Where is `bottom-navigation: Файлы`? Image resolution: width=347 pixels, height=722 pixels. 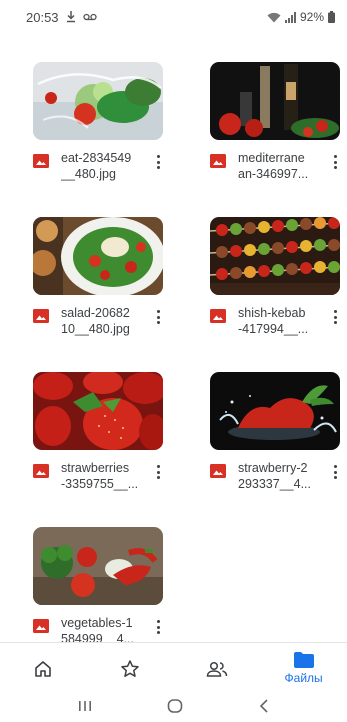
bottom-navigation: Файлы is located at coordinates (173, 668).